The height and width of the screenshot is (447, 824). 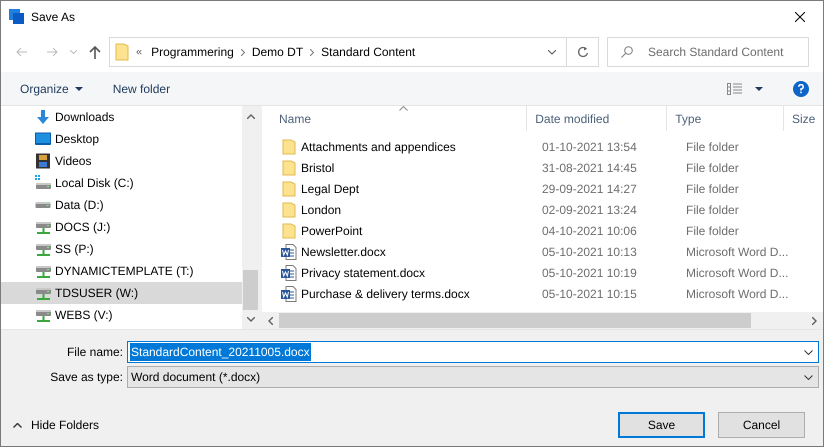 I want to click on column-header: Type, so click(x=724, y=118).